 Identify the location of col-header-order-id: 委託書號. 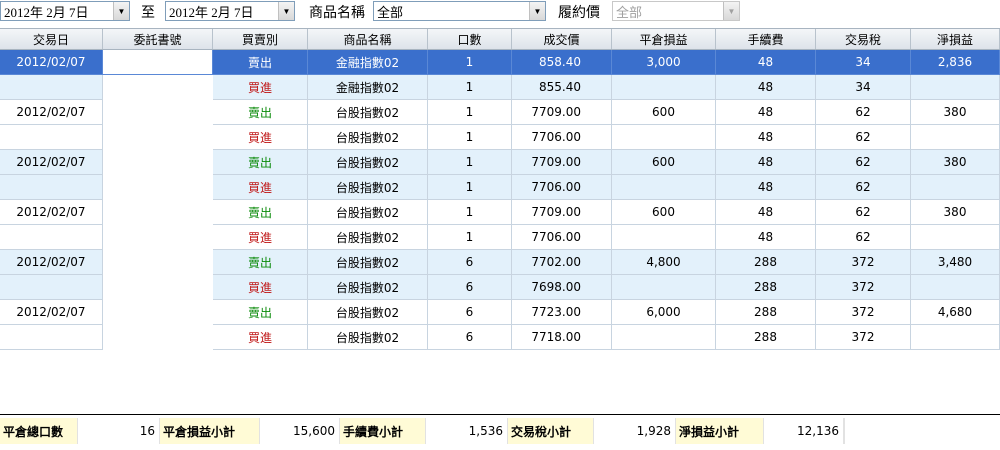
(158, 39).